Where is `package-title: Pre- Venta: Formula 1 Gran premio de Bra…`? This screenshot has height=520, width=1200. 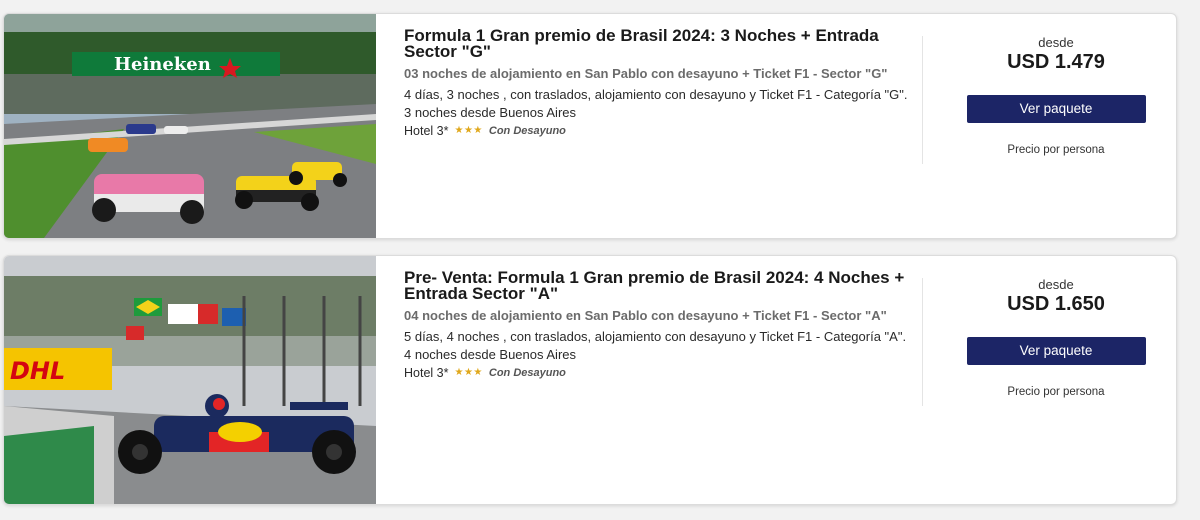 package-title: Pre- Venta: Formula 1 Gran premio de Bra… is located at coordinates (659, 285).